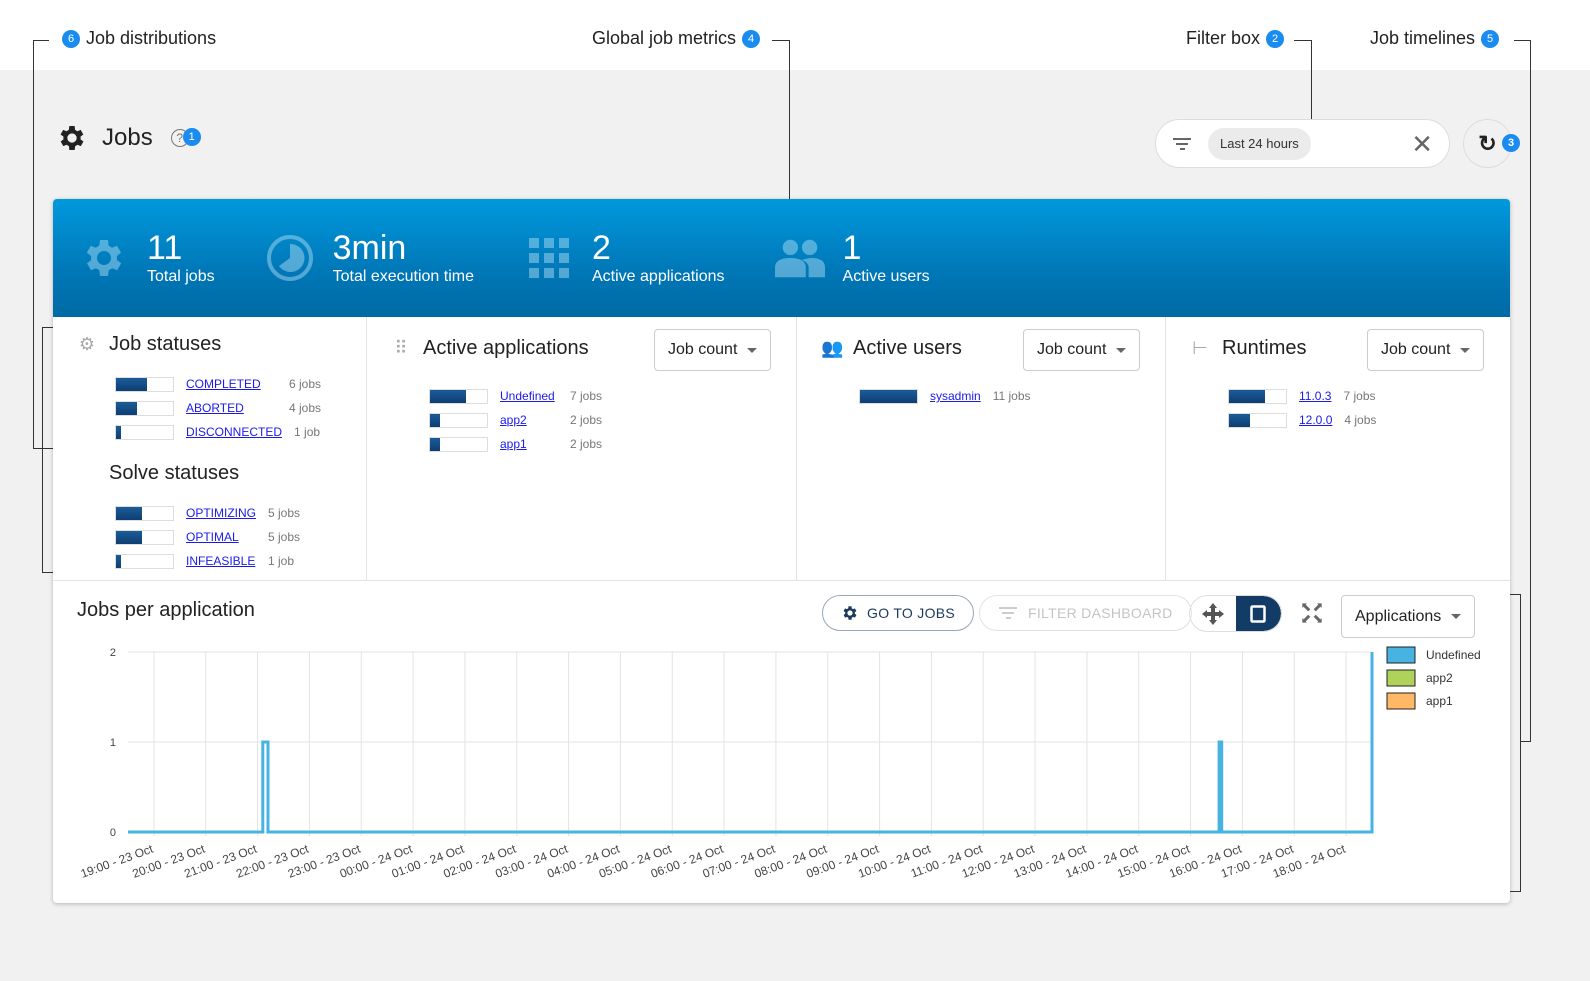 The height and width of the screenshot is (981, 1590). What do you see at coordinates (799, 258) in the screenshot?
I see `users-icon` at bounding box center [799, 258].